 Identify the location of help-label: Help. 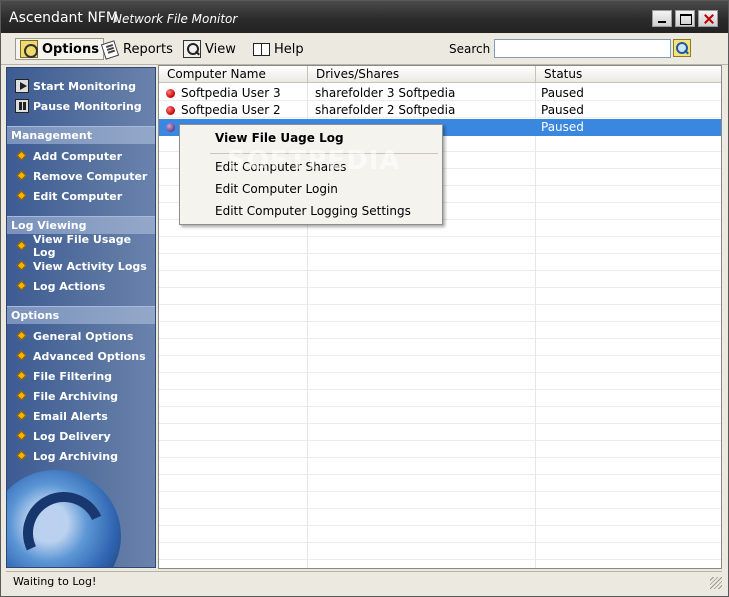
(289, 49).